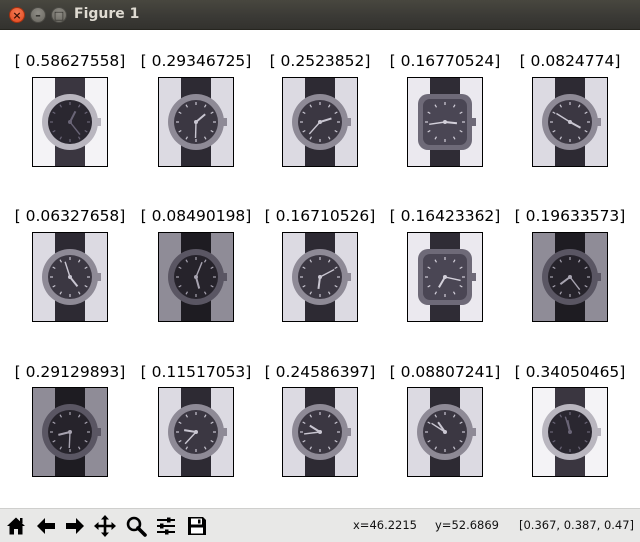 The width and height of the screenshot is (640, 542). I want to click on back-button, so click(46, 526).